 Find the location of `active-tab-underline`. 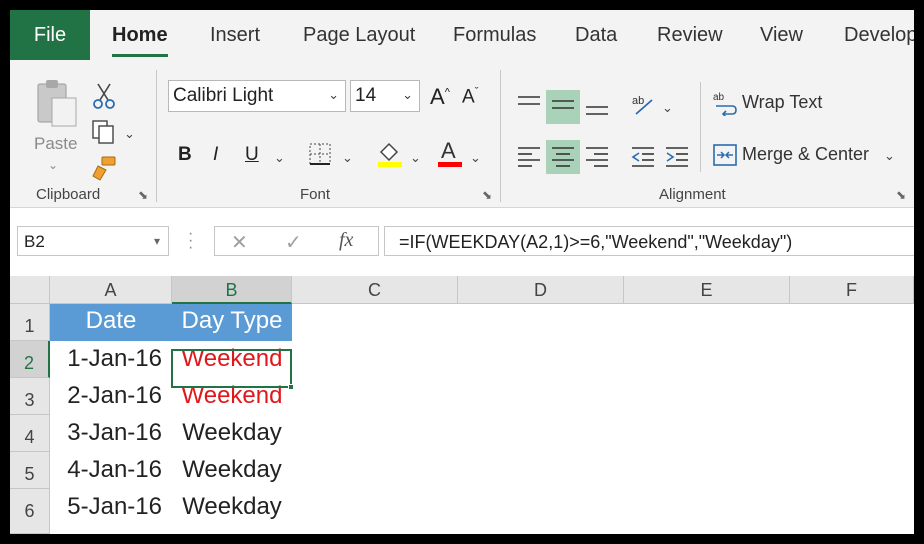

active-tab-underline is located at coordinates (140, 55).